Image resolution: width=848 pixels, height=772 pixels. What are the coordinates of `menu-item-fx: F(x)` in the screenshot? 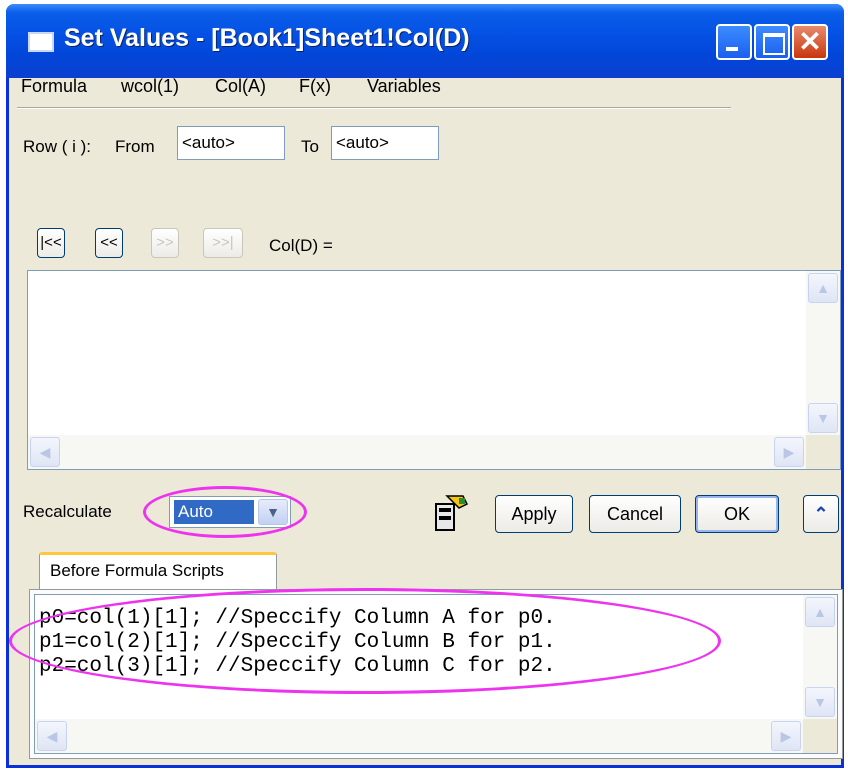 It's located at (315, 86).